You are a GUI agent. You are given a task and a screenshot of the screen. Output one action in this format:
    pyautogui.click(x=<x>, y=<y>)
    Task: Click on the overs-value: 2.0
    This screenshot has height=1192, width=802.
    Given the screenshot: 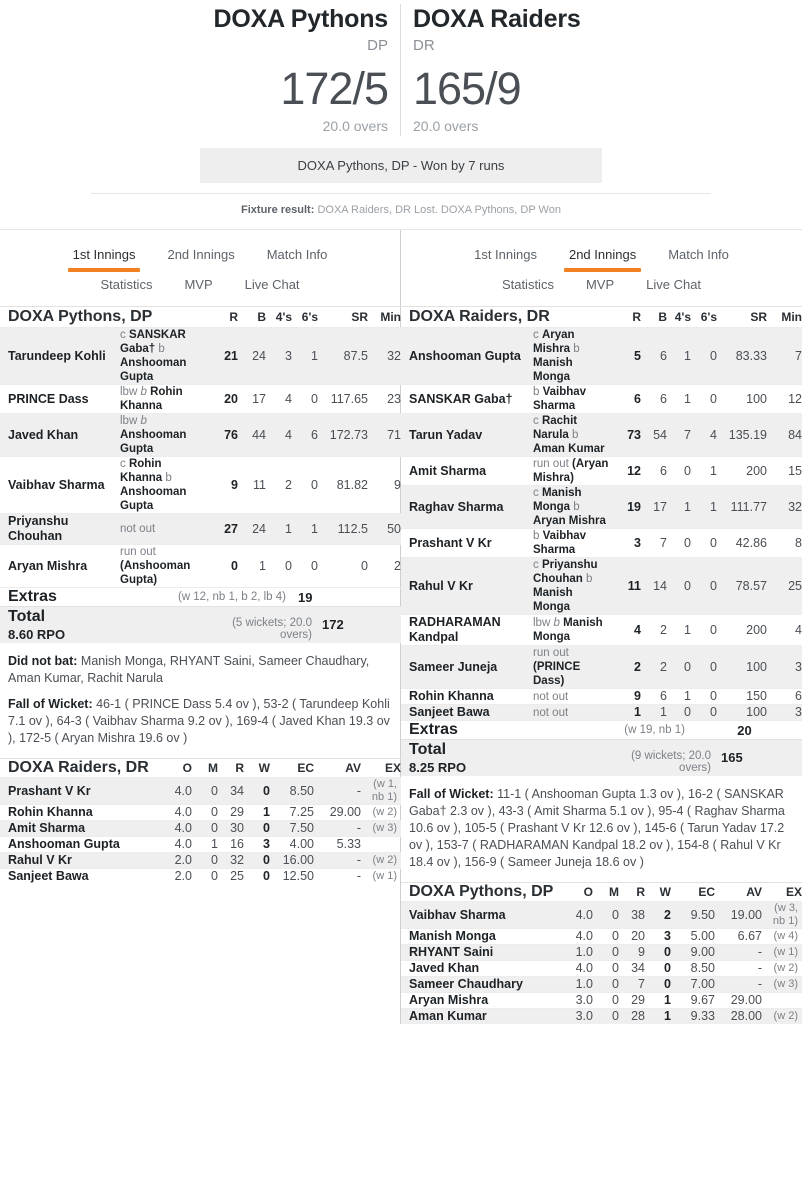 What is the action you would take?
    pyautogui.click(x=176, y=860)
    